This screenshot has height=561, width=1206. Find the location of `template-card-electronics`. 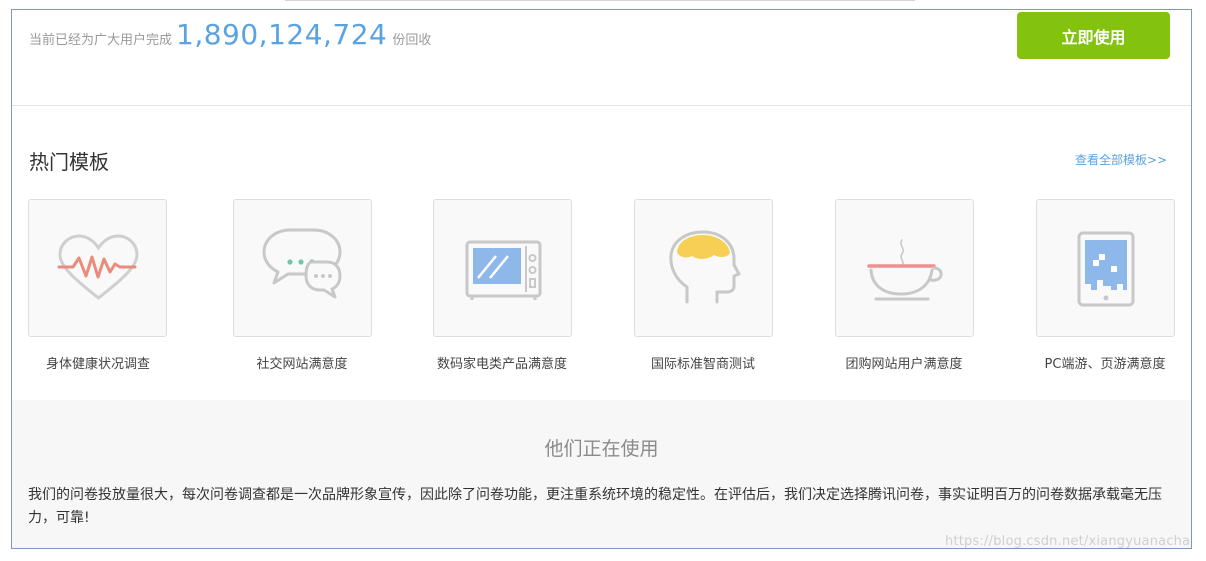

template-card-electronics is located at coordinates (502, 268).